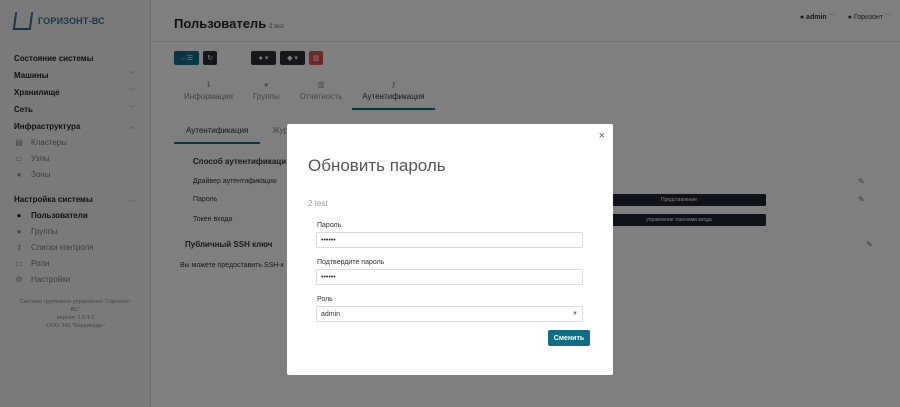 The width and height of the screenshot is (900, 407). I want to click on dialog-subtitle: 2 test, so click(318, 203).